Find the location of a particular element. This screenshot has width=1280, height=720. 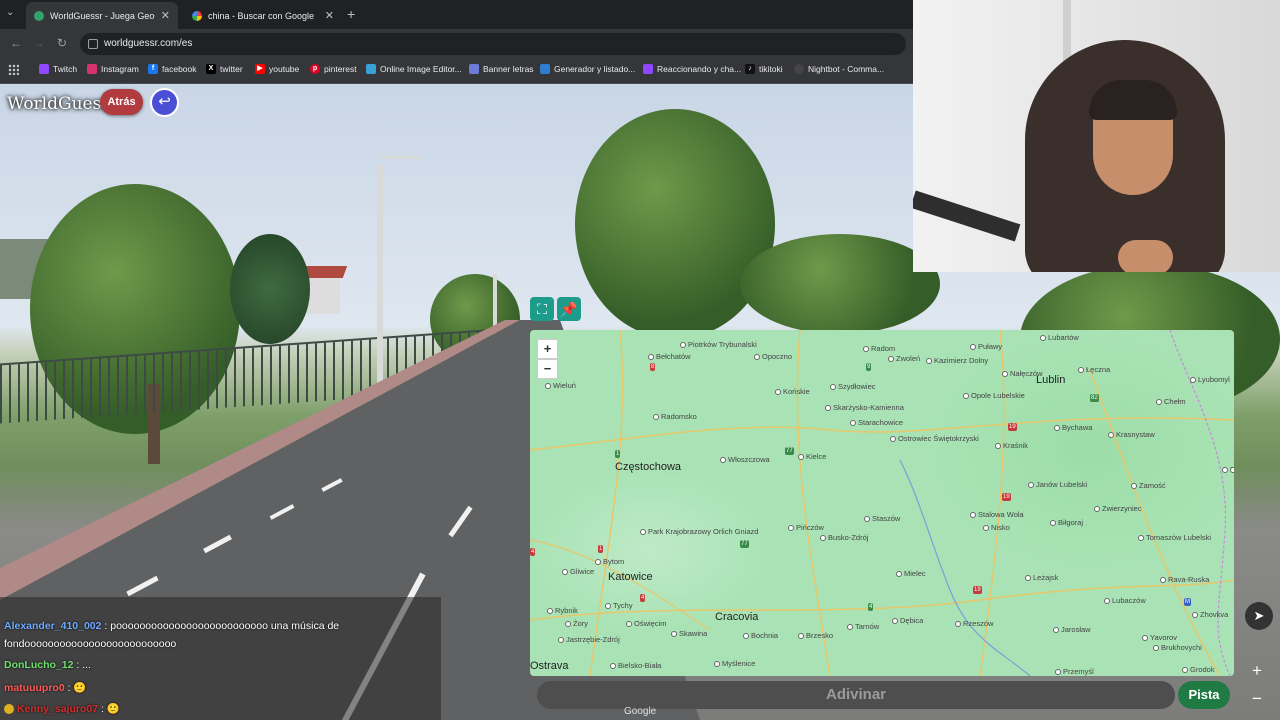

map-city-label: Wieluń is located at coordinates (560, 385).